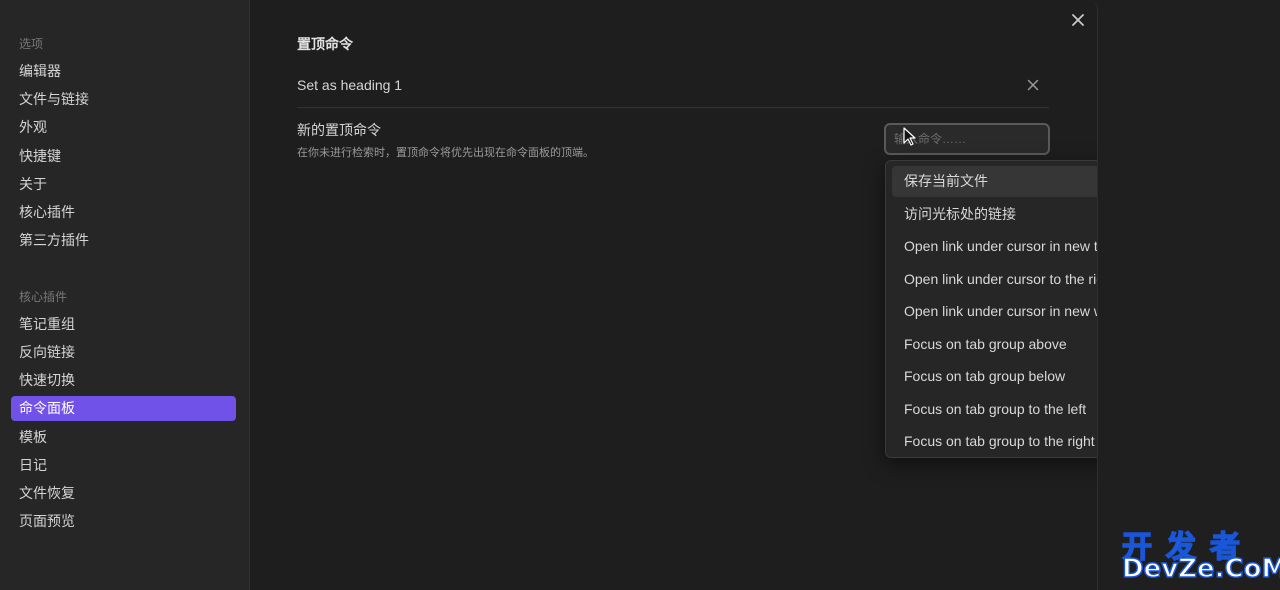 This screenshot has height=590, width=1280. I want to click on suggestion-item: Open link under cursor in new window, so click(994, 311).